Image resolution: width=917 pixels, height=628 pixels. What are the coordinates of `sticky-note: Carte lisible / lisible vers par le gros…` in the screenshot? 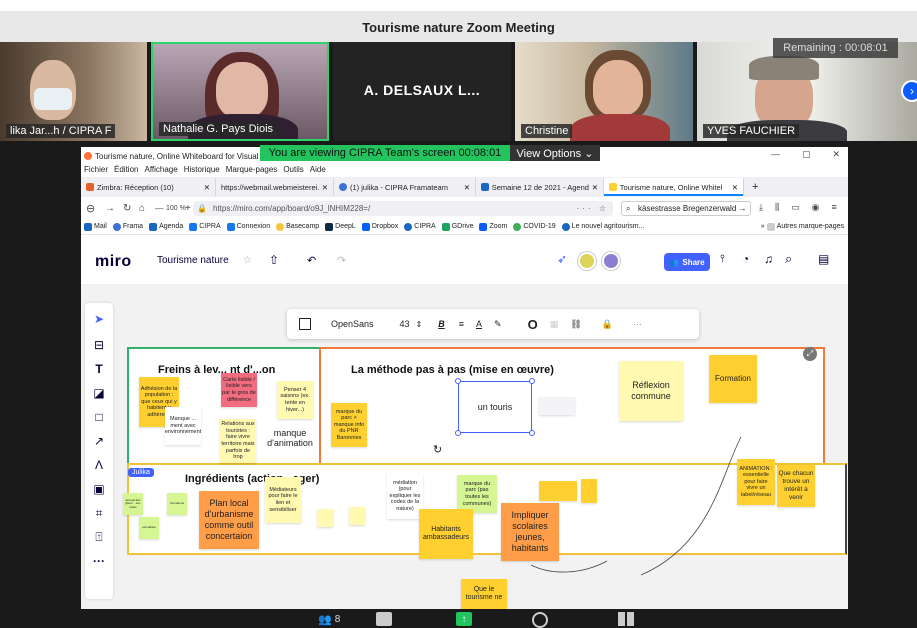 It's located at (239, 390).